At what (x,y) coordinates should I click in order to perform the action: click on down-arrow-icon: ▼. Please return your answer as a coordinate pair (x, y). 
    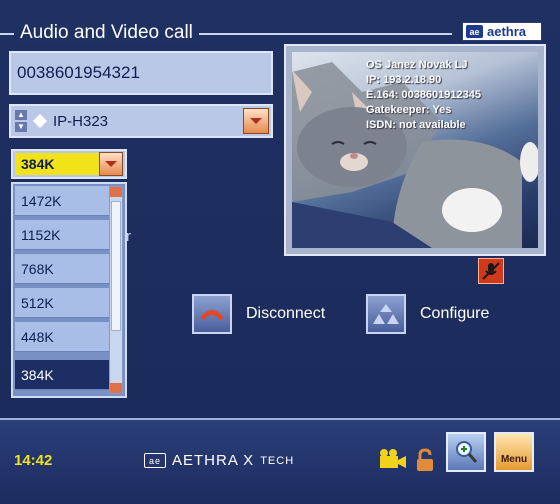
    Looking at the image, I should click on (21, 127).